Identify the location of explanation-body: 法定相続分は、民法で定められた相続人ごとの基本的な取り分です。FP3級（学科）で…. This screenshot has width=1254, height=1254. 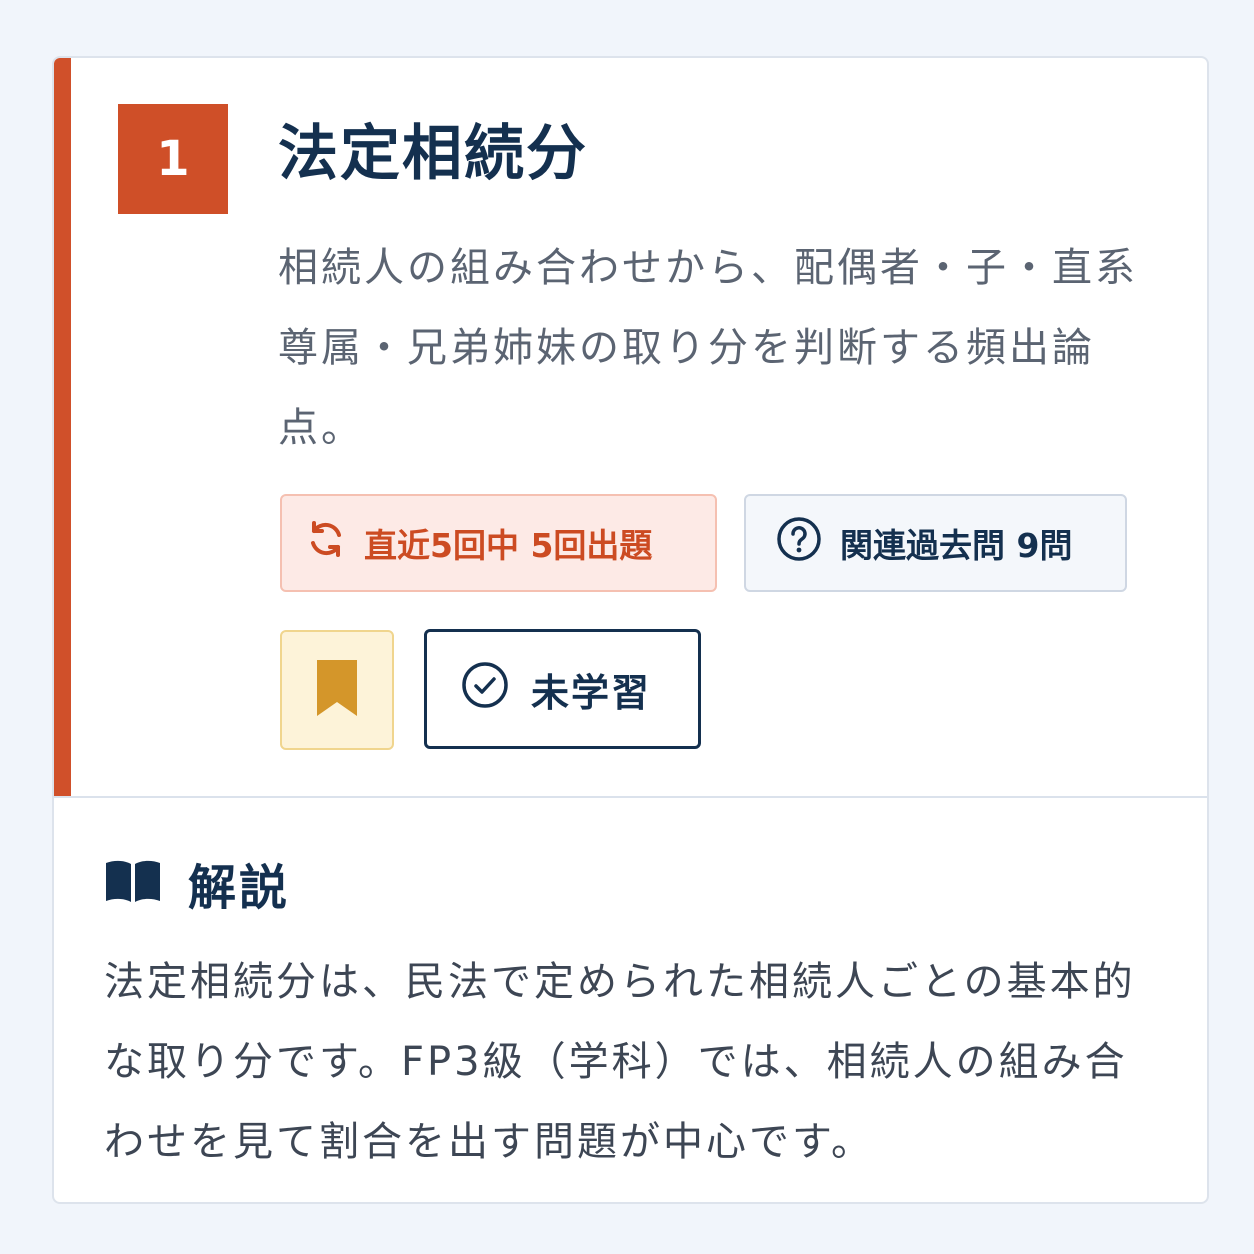
(620, 1062).